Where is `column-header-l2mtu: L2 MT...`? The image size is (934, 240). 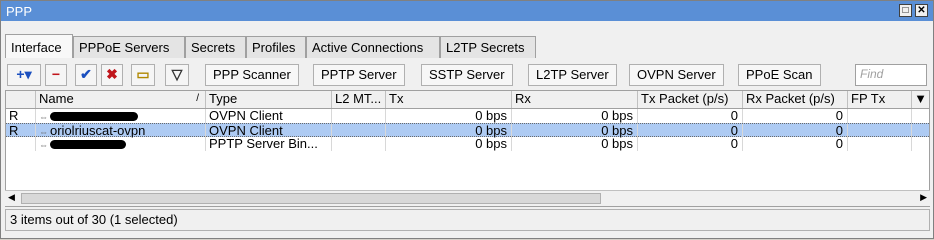
column-header-l2mtu: L2 MT... is located at coordinates (359, 99).